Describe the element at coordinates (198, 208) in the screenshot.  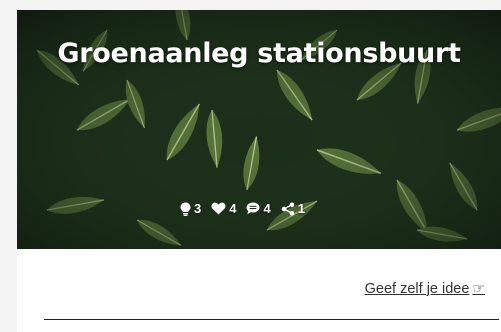
I see `ideas-count: 3` at that location.